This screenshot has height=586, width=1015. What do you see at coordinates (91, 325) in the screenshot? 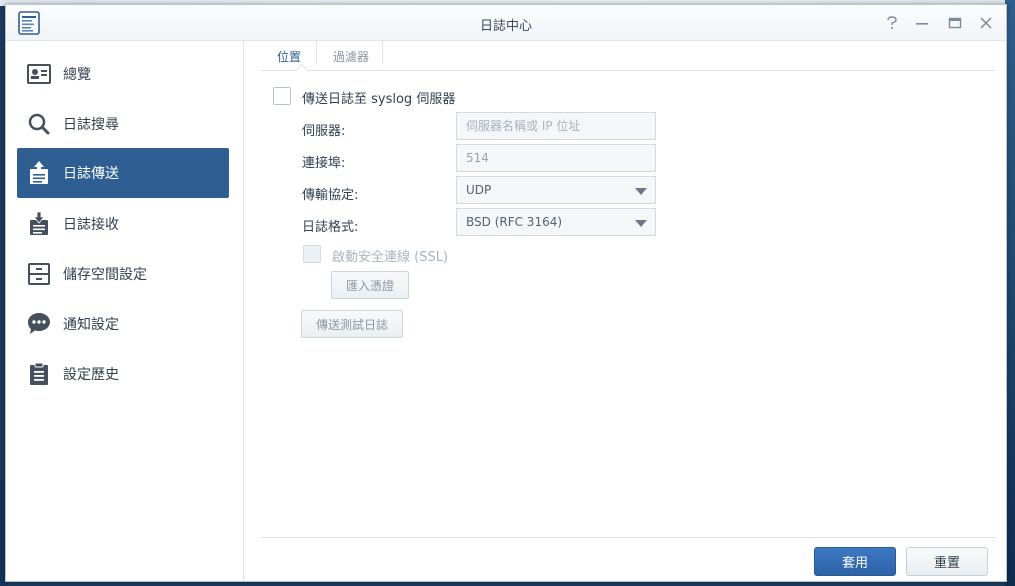
I see `sidebar-item-label: 通知設定` at bounding box center [91, 325].